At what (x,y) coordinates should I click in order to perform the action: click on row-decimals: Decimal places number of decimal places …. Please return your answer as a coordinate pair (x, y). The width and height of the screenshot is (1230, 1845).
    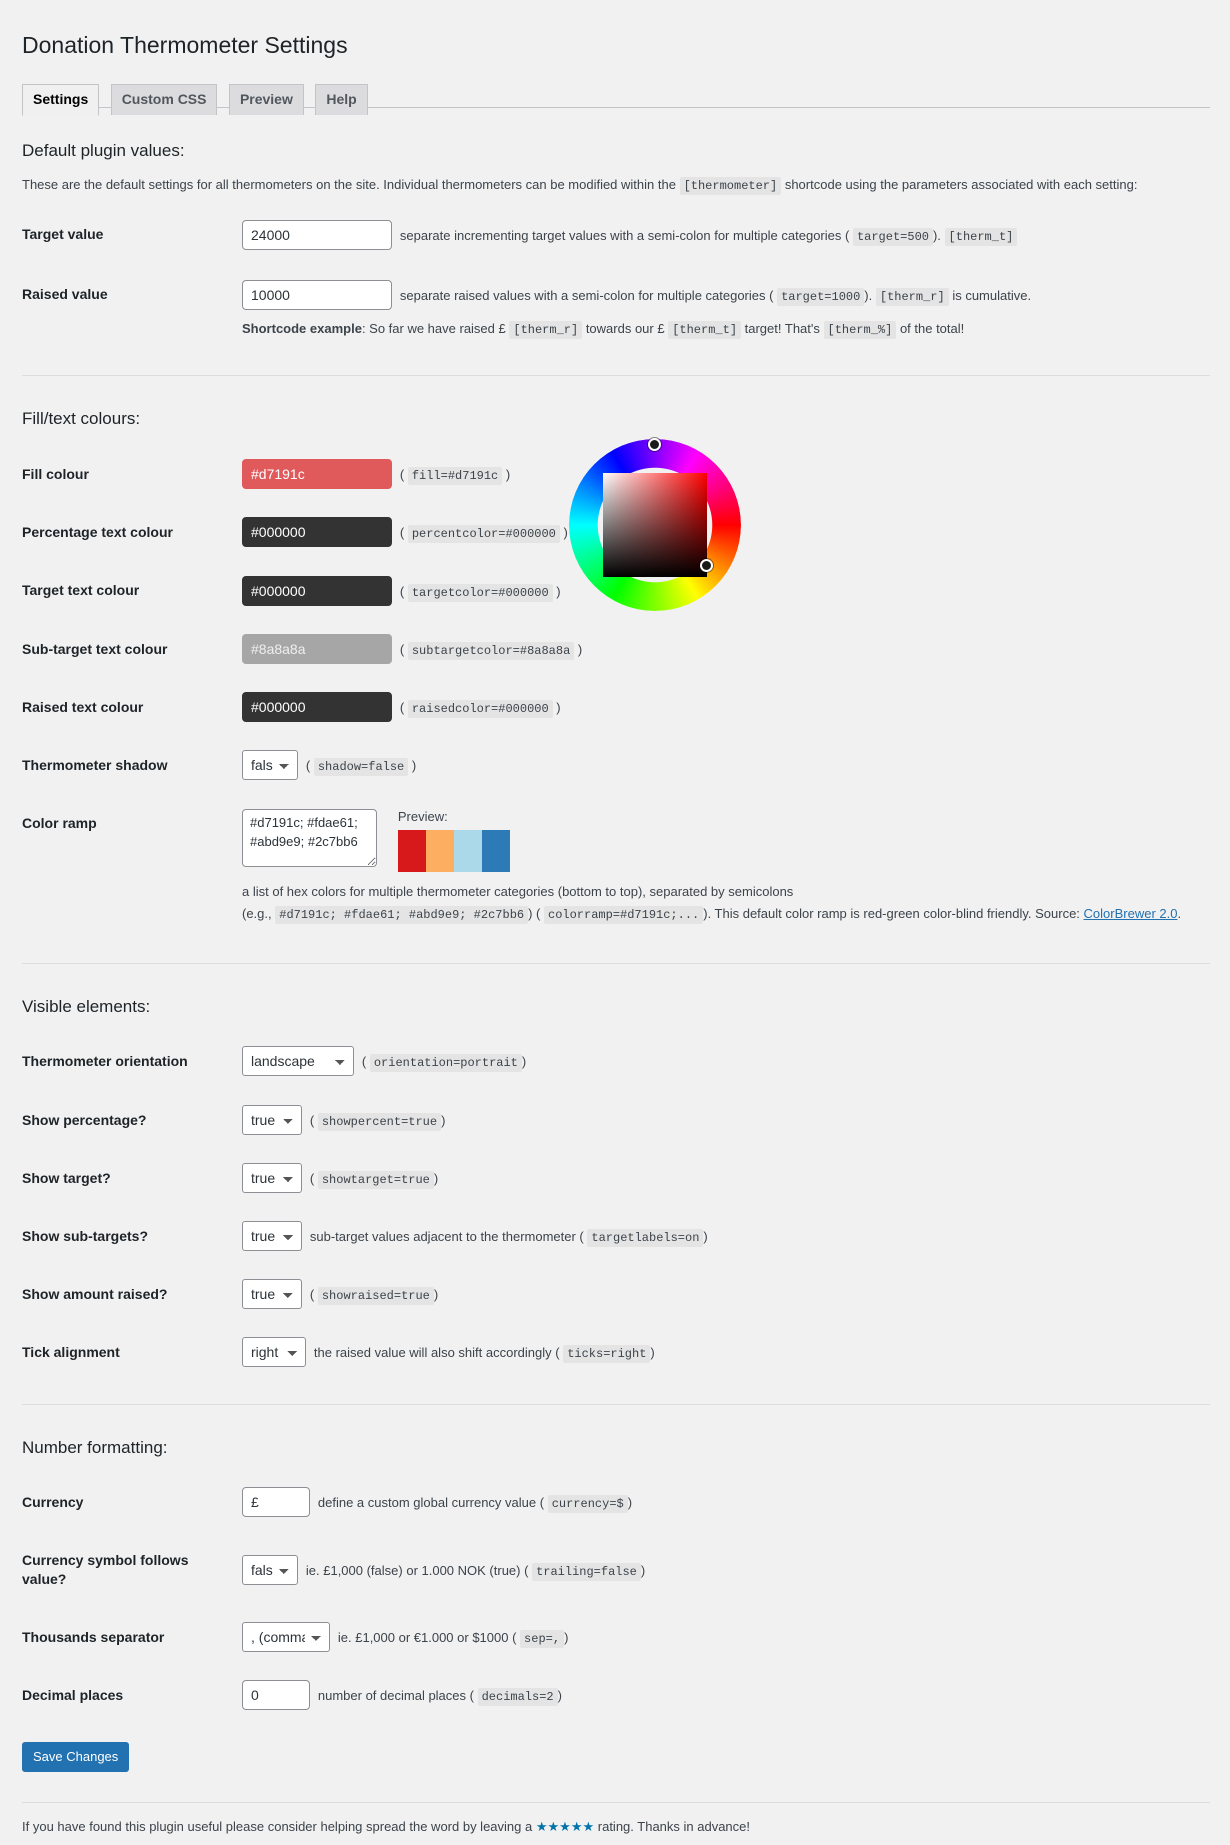
    Looking at the image, I should click on (616, 1695).